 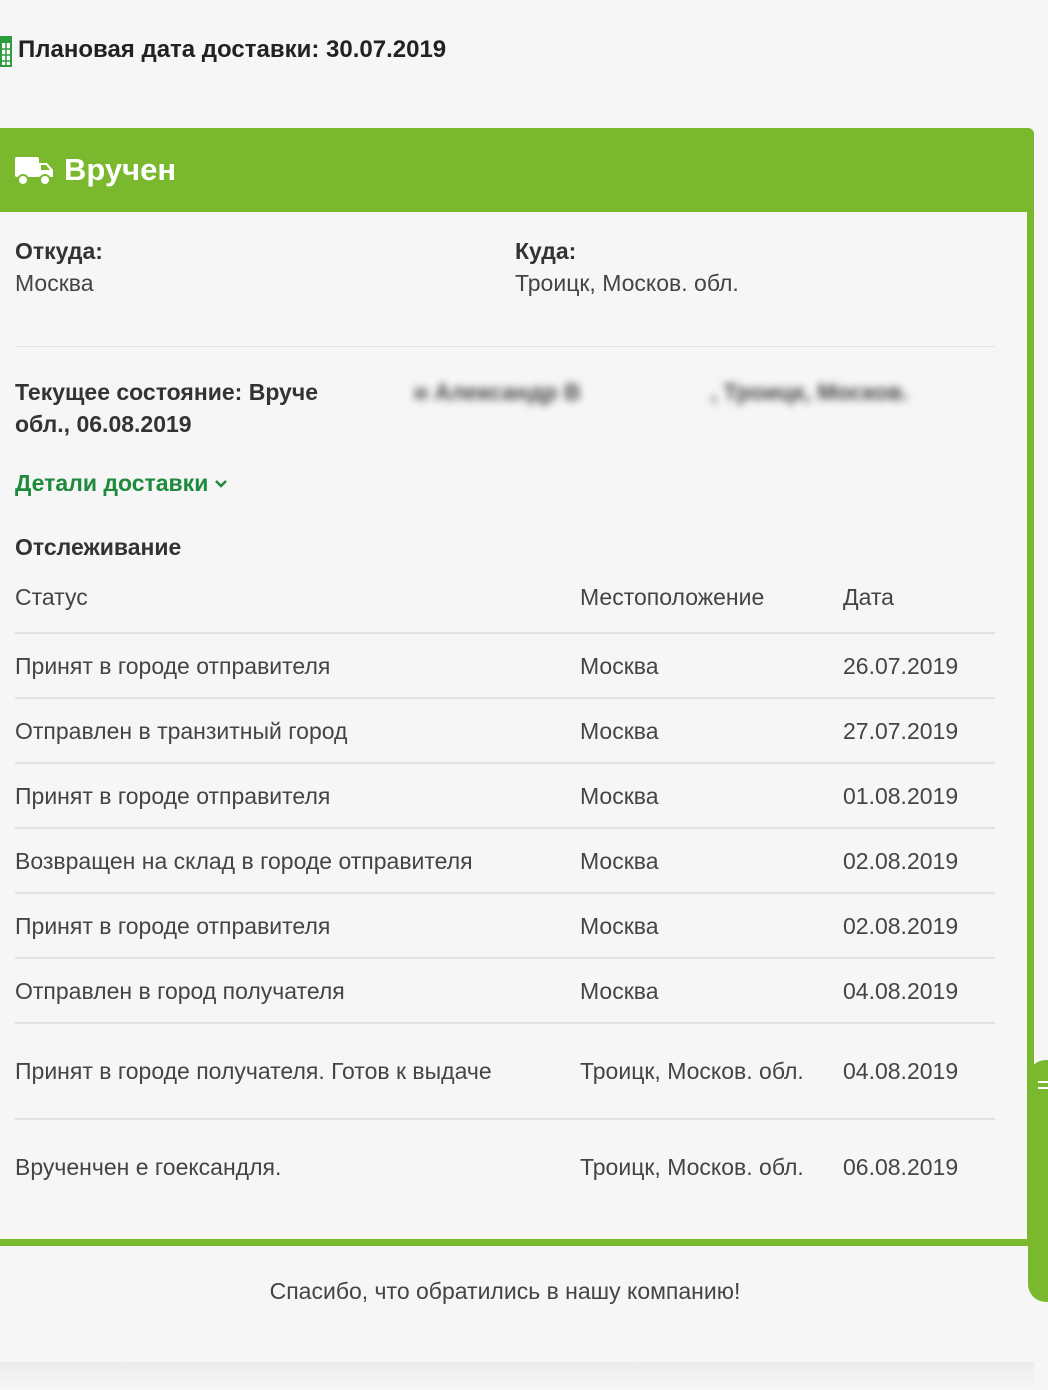 I want to click on to-value: Троицк, Москов. обл., so click(x=627, y=283).